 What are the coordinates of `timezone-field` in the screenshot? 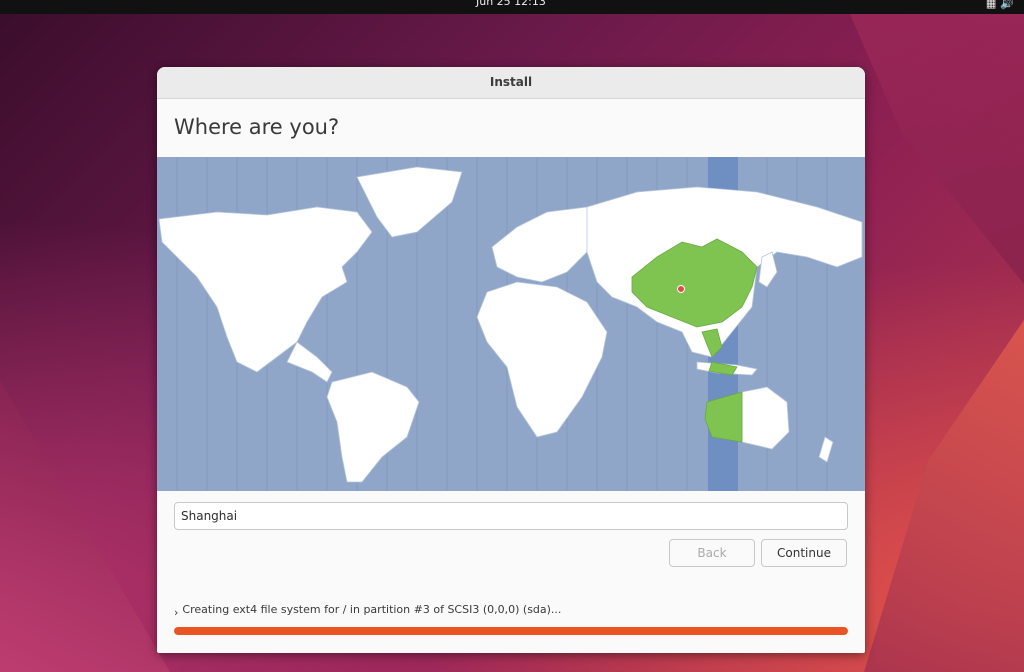 It's located at (511, 516).